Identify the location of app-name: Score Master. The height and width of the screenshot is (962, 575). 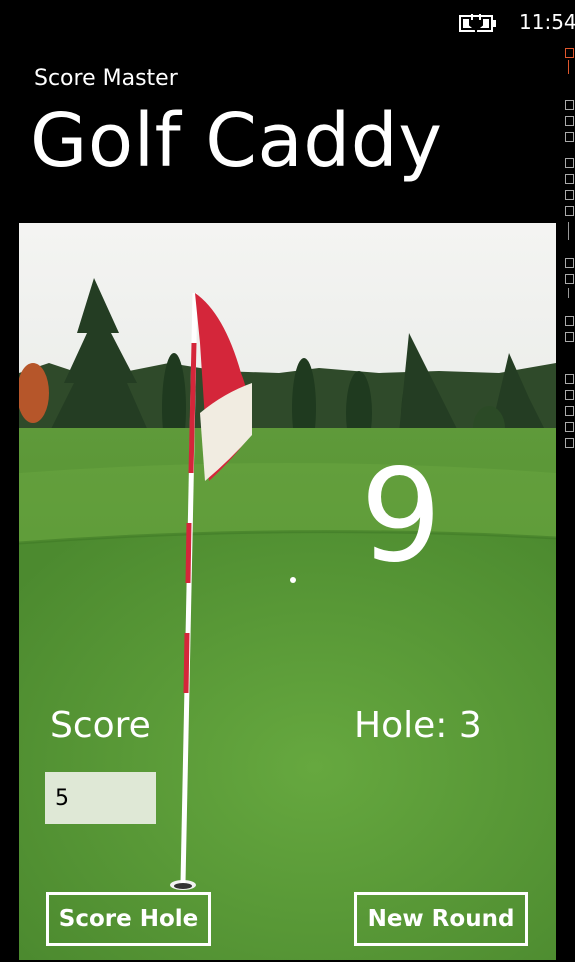
(106, 78).